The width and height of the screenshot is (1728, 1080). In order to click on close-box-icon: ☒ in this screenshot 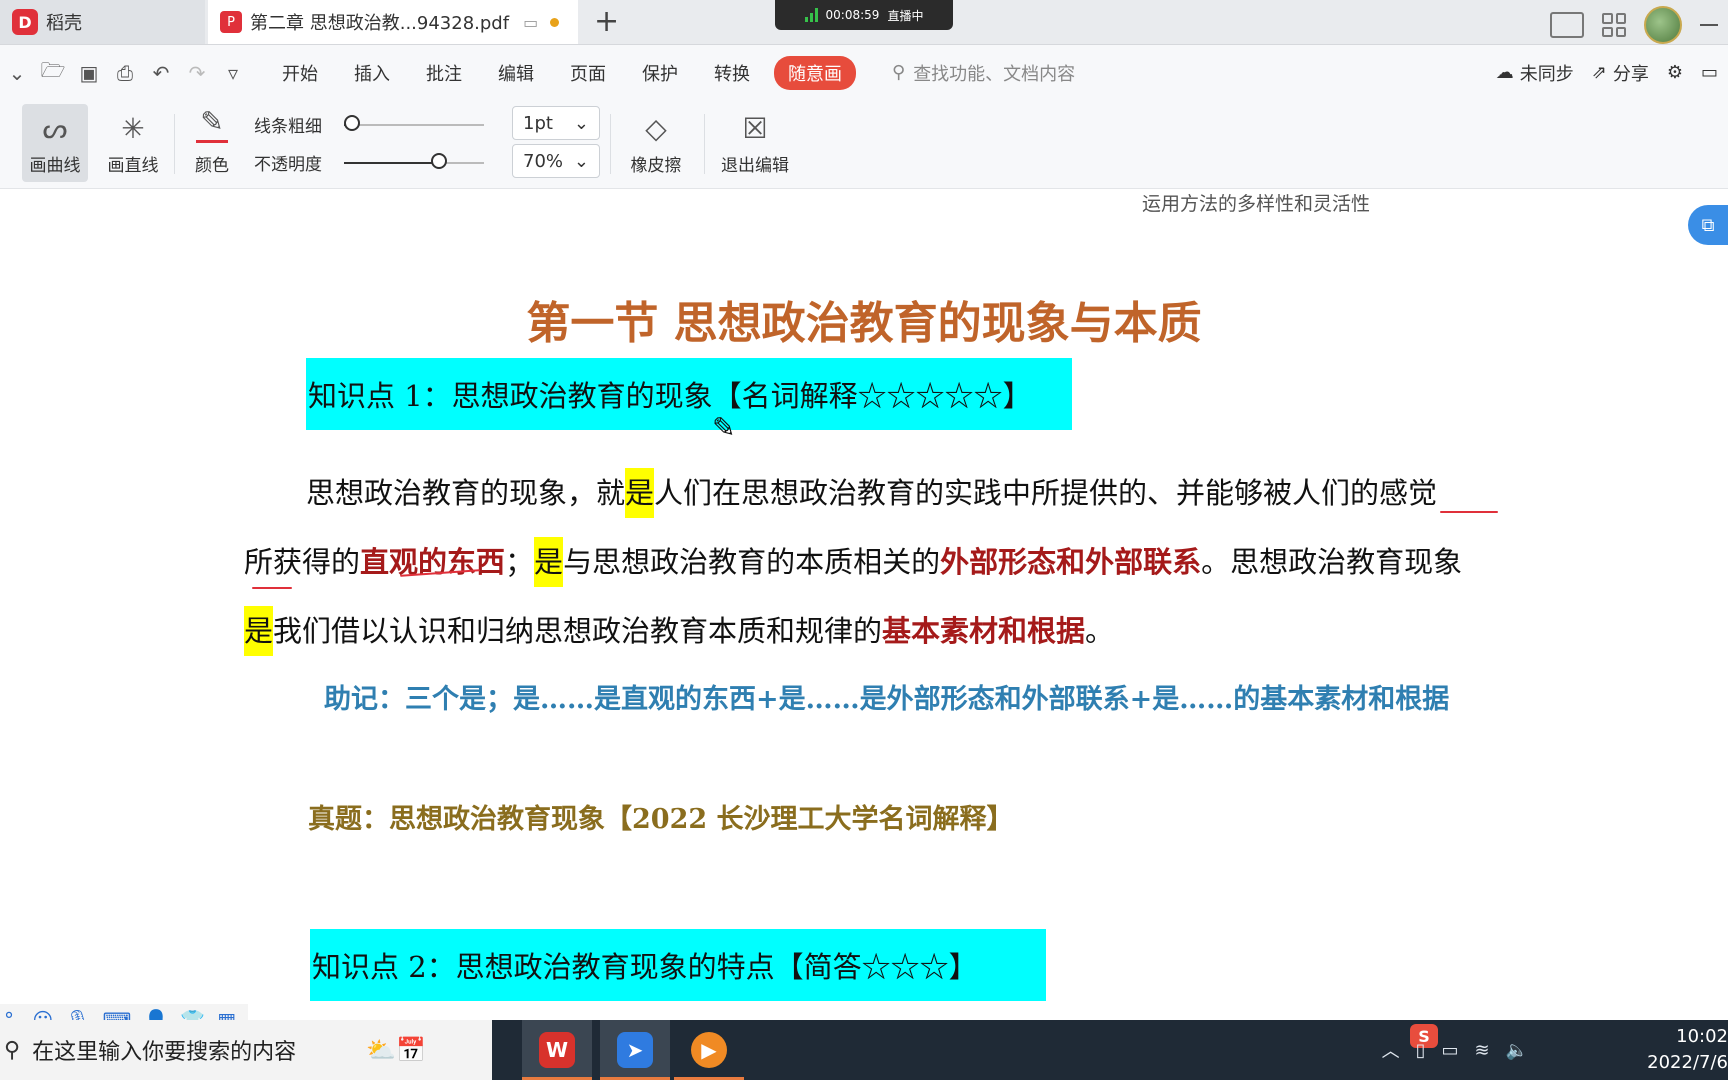, I will do `click(755, 128)`.